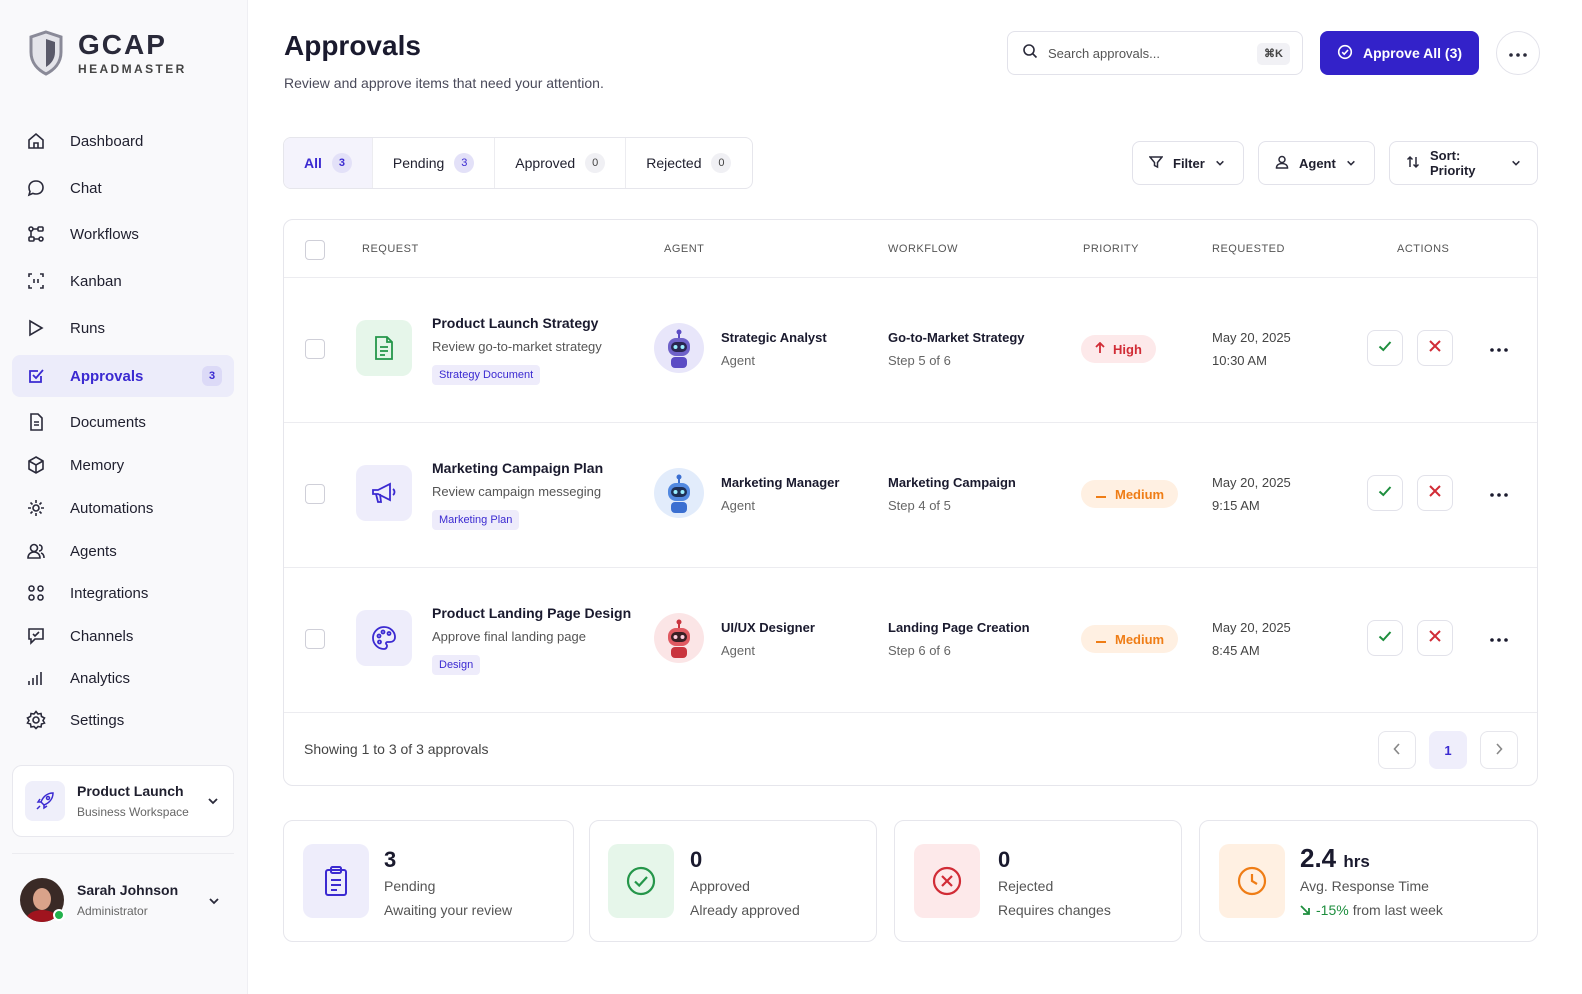  Describe the element at coordinates (107, 53) in the screenshot. I see `brand-logo: GCAP HEADMASTER` at that location.